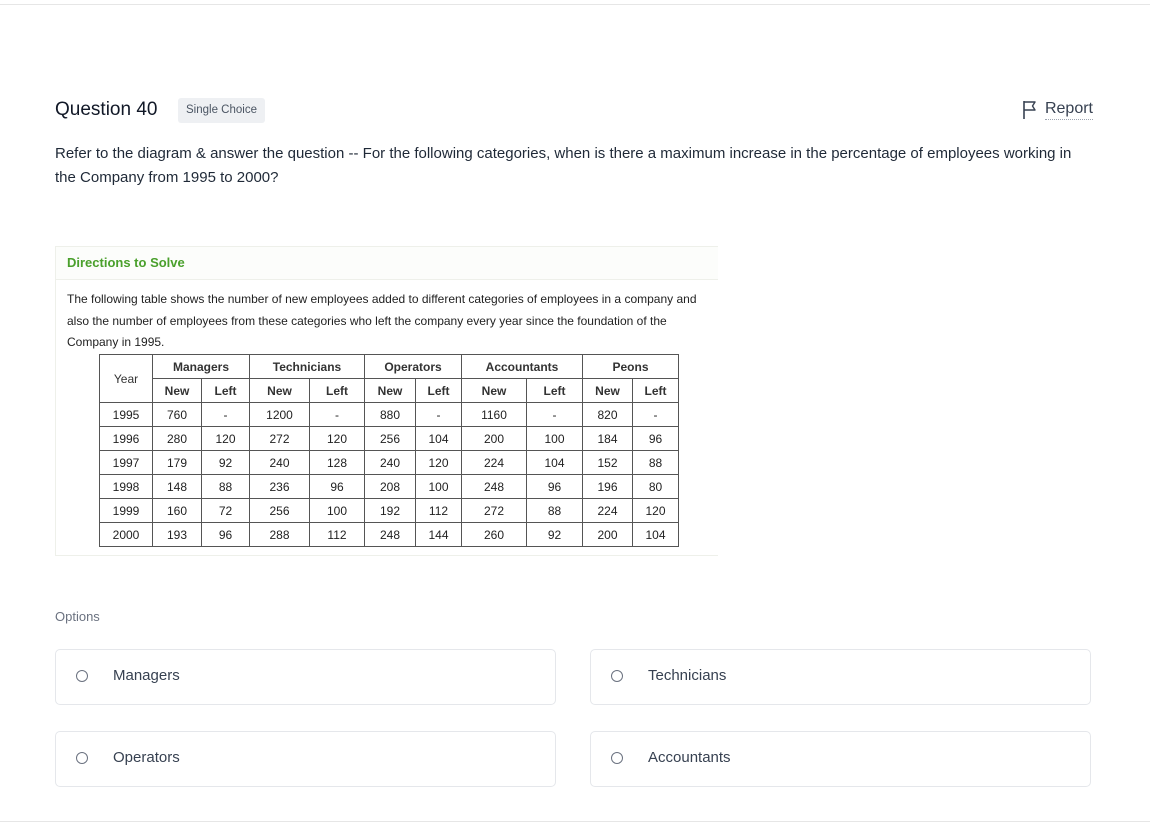  Describe the element at coordinates (840, 759) in the screenshot. I see `option-accountants: Accountants` at that location.